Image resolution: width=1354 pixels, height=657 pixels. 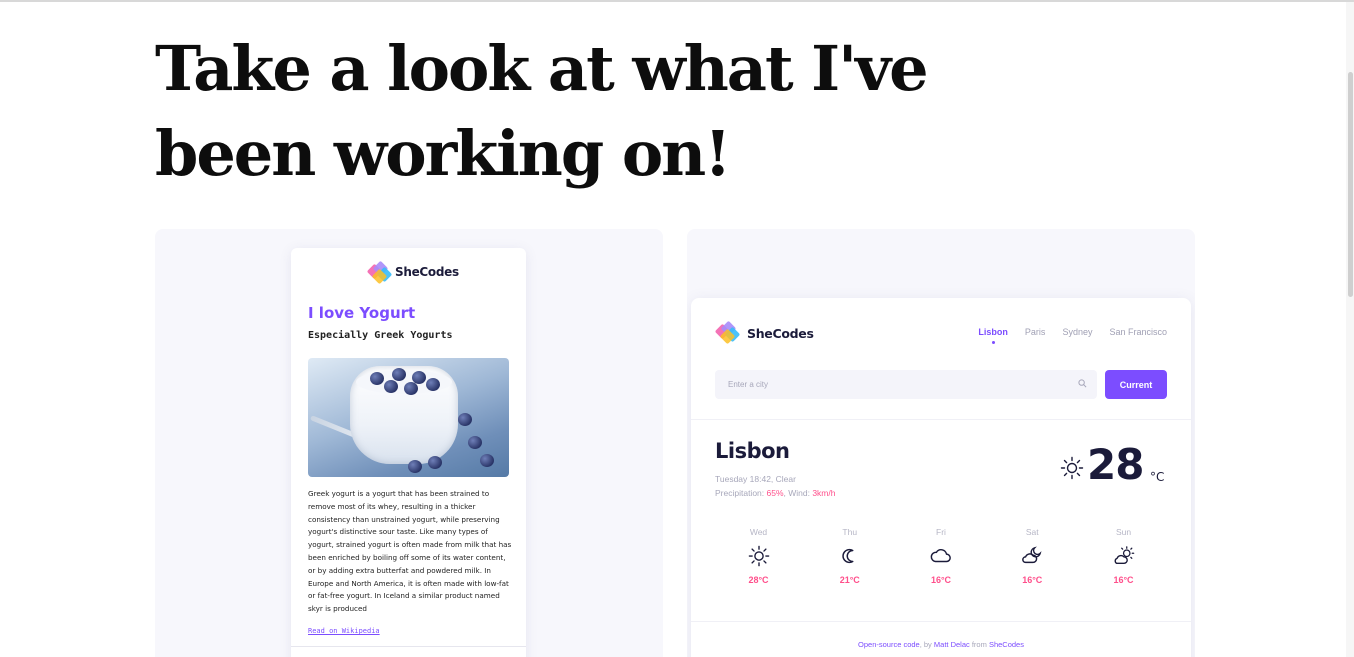 What do you see at coordinates (1115, 464) in the screenshot?
I see `current-temperature: 28` at bounding box center [1115, 464].